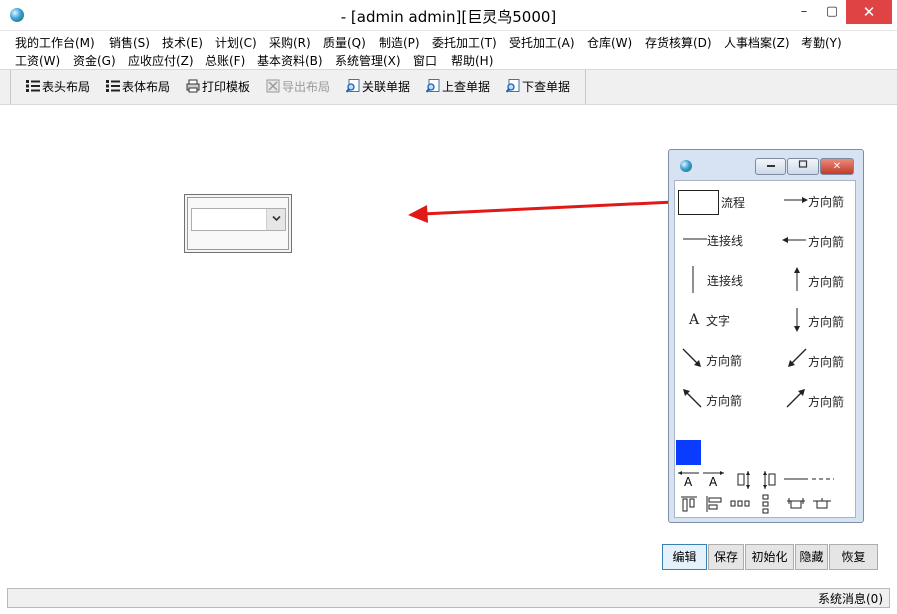 This screenshot has width=897, height=614. What do you see at coordinates (552, 211) in the screenshot?
I see `red-arrow-annotation` at bounding box center [552, 211].